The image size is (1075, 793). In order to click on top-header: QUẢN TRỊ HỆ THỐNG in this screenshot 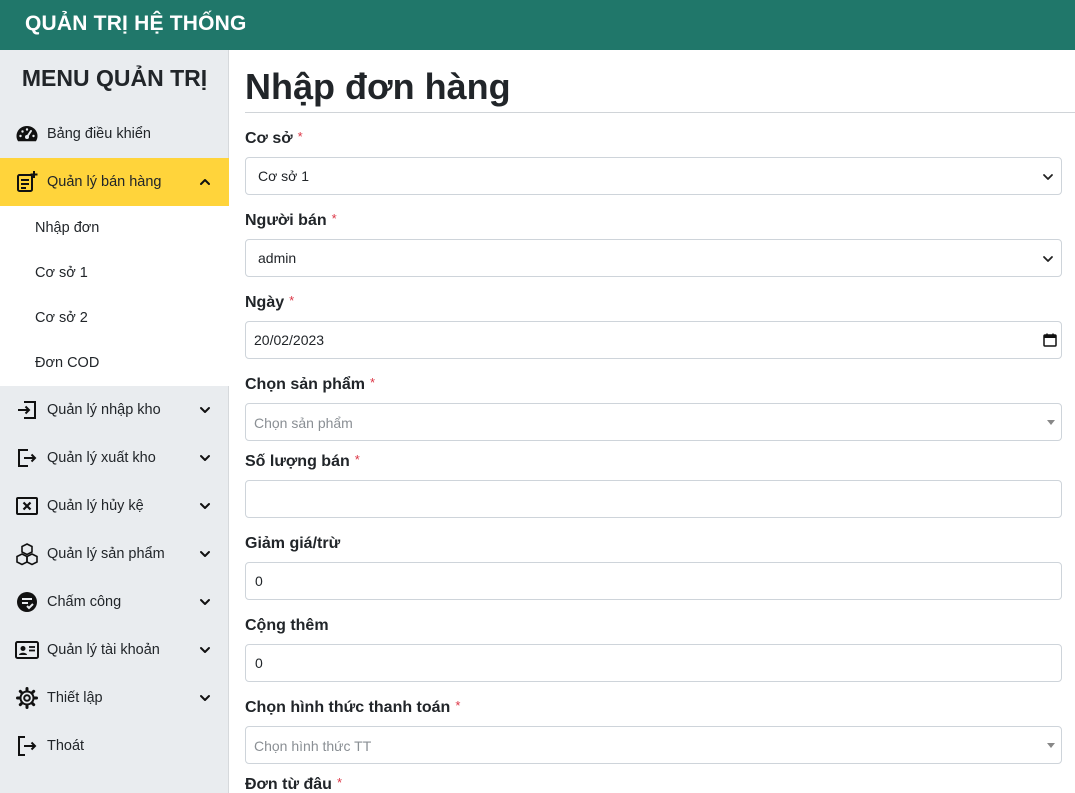, I will do `click(537, 25)`.